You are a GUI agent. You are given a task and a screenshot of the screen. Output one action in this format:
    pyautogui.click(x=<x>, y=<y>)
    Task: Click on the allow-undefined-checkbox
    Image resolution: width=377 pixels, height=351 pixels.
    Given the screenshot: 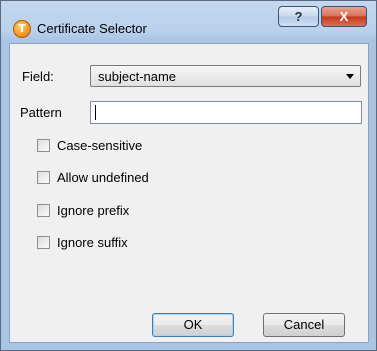 What is the action you would take?
    pyautogui.click(x=43, y=177)
    